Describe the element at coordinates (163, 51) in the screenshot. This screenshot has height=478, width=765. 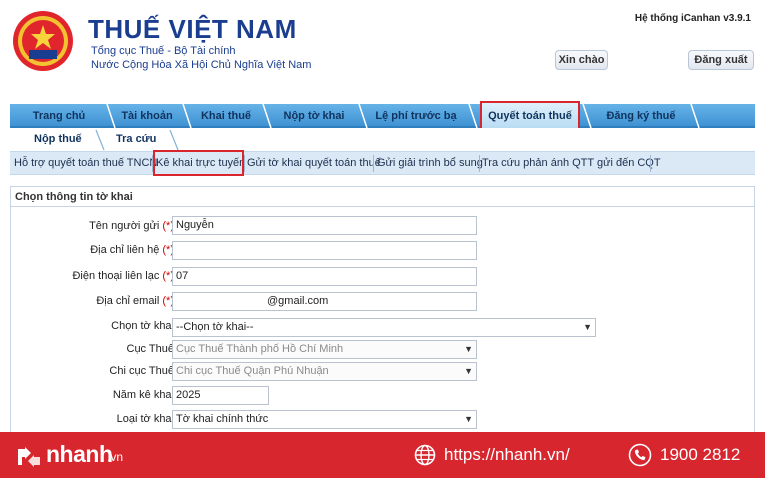
I see `site-subtitle-ministry: Tổng cục Thuế - Bộ Tài chính` at that location.